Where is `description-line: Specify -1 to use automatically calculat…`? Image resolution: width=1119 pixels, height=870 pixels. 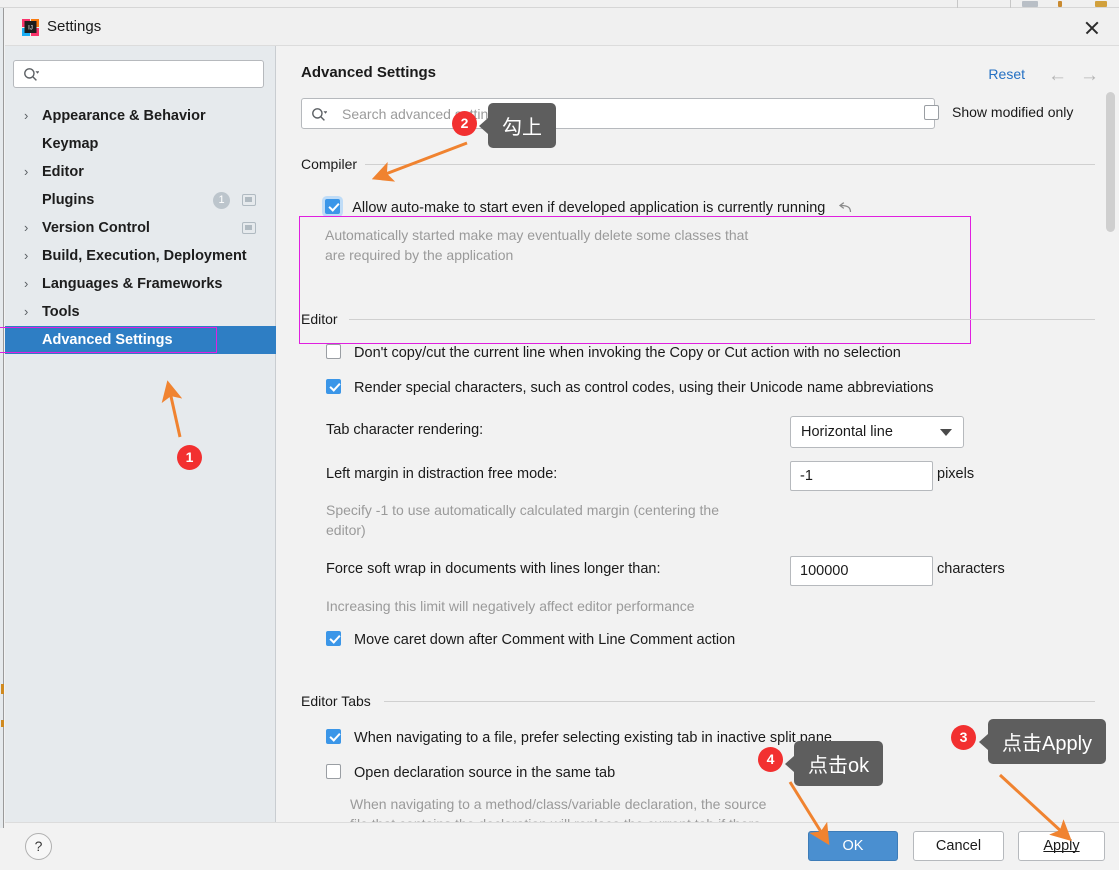
description-line: Specify -1 to use automatically calculat… is located at coordinates (522, 510).